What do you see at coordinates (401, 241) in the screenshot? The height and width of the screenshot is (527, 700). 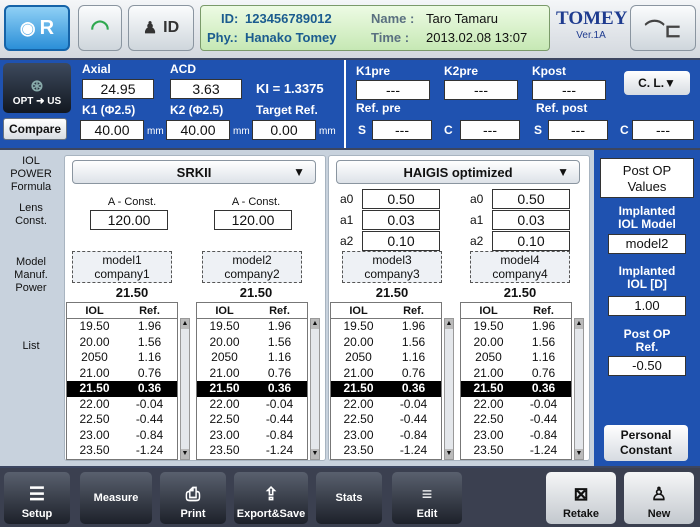 I see `a2-field-3: 0.10` at bounding box center [401, 241].